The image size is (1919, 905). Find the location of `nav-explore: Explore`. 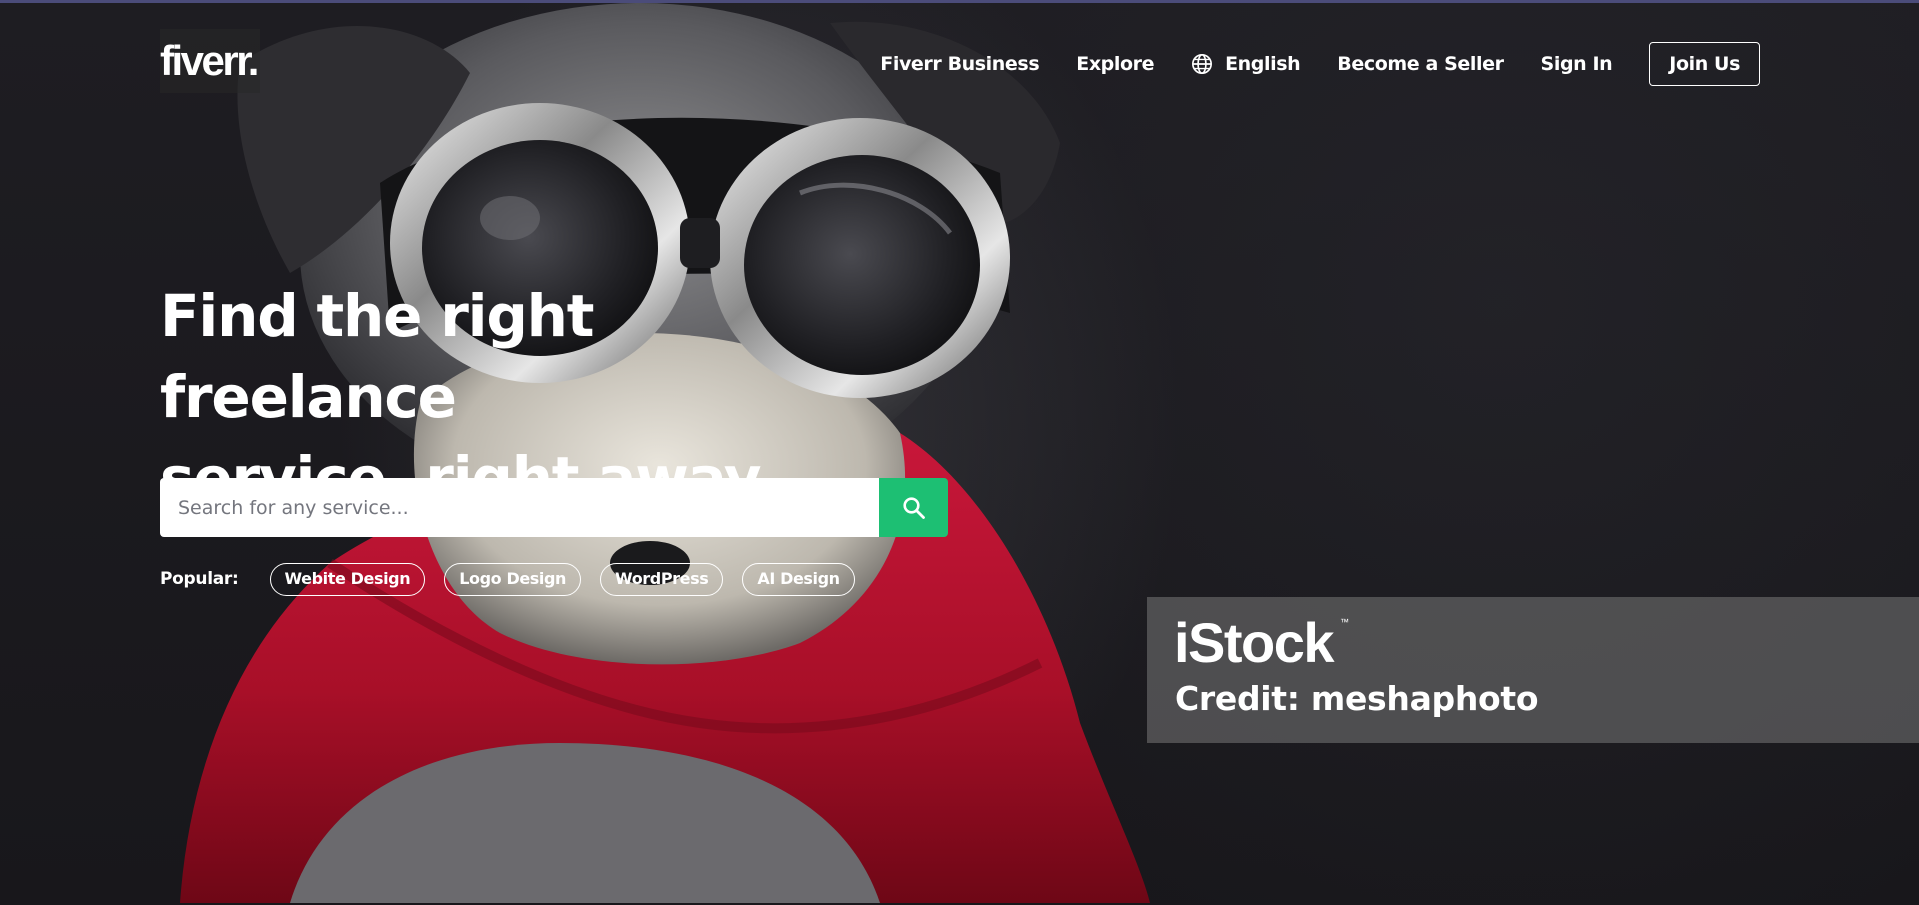

nav-explore: Explore is located at coordinates (1115, 64).